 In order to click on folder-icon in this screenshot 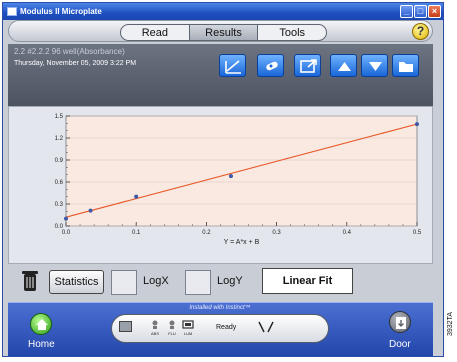, I will do `click(406, 67)`.